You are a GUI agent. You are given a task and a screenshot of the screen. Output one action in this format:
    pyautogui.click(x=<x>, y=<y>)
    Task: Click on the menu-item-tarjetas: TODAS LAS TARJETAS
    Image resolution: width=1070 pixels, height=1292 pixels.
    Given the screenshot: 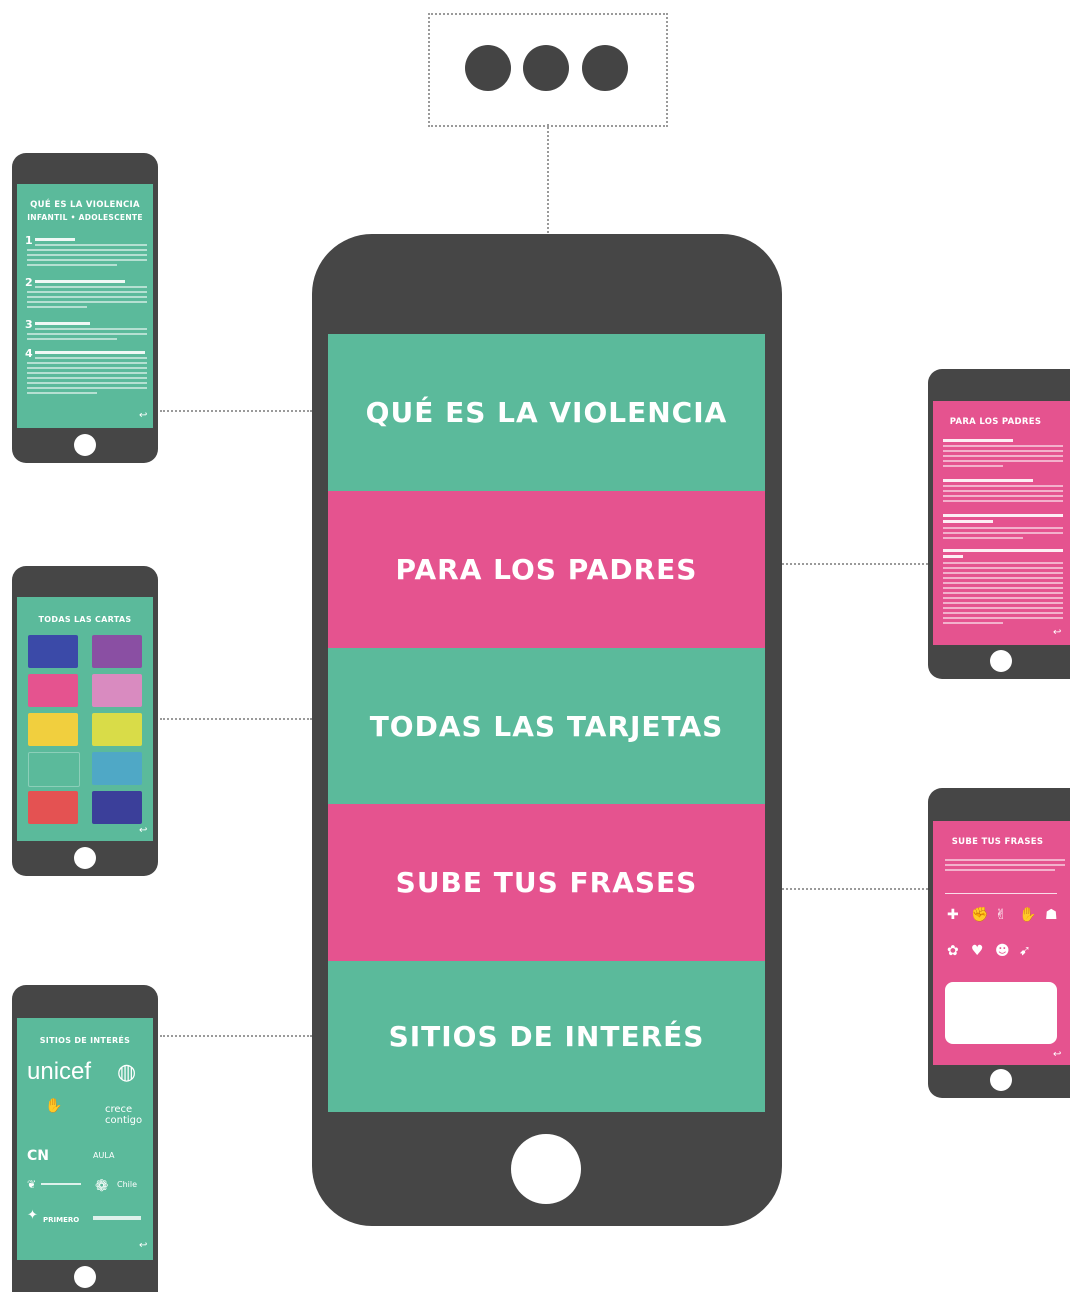 What is the action you would take?
    pyautogui.click(x=546, y=726)
    